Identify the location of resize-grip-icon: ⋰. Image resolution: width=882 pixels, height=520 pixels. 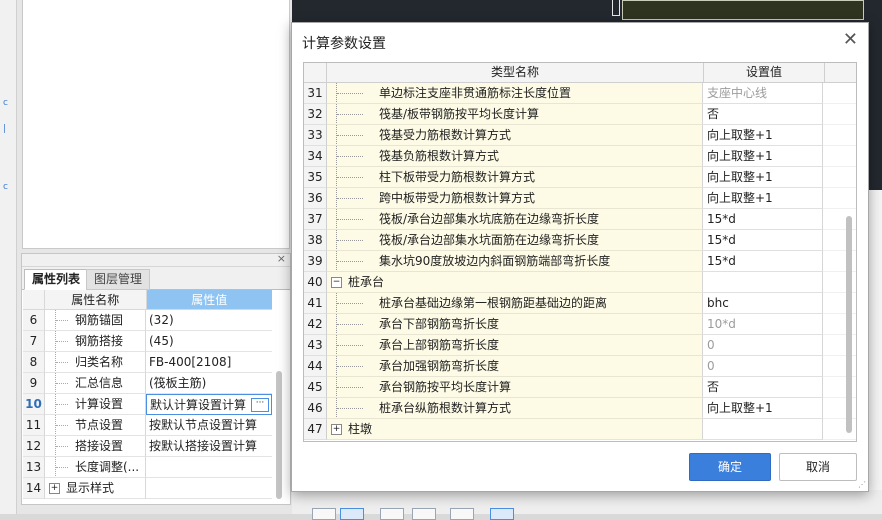
(862, 484).